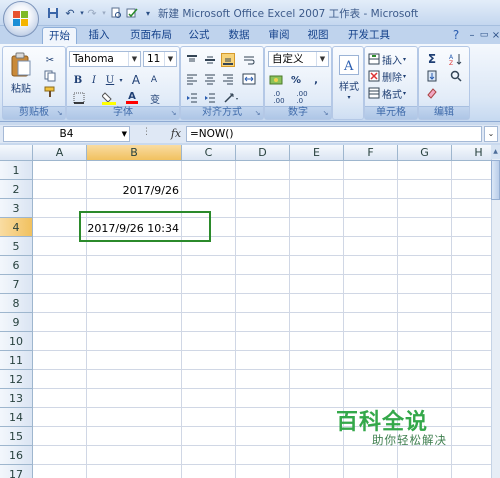 Image resolution: width=500 pixels, height=478 pixels. I want to click on column-header-a: A, so click(60, 153).